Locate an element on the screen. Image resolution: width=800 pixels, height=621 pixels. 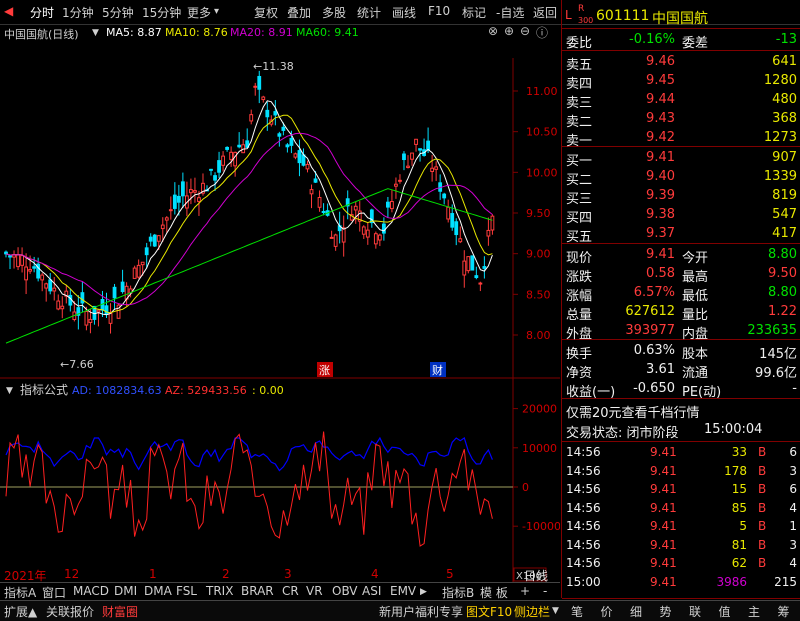
chevron-down-icon: ▼ is located at coordinates (555, 611).